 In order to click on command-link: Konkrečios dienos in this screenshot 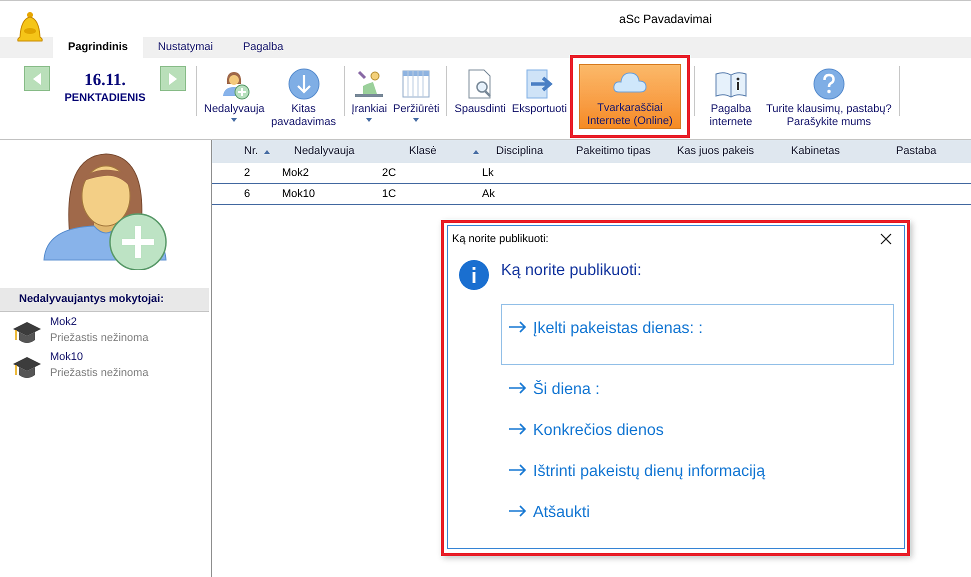, I will do `click(697, 430)`.